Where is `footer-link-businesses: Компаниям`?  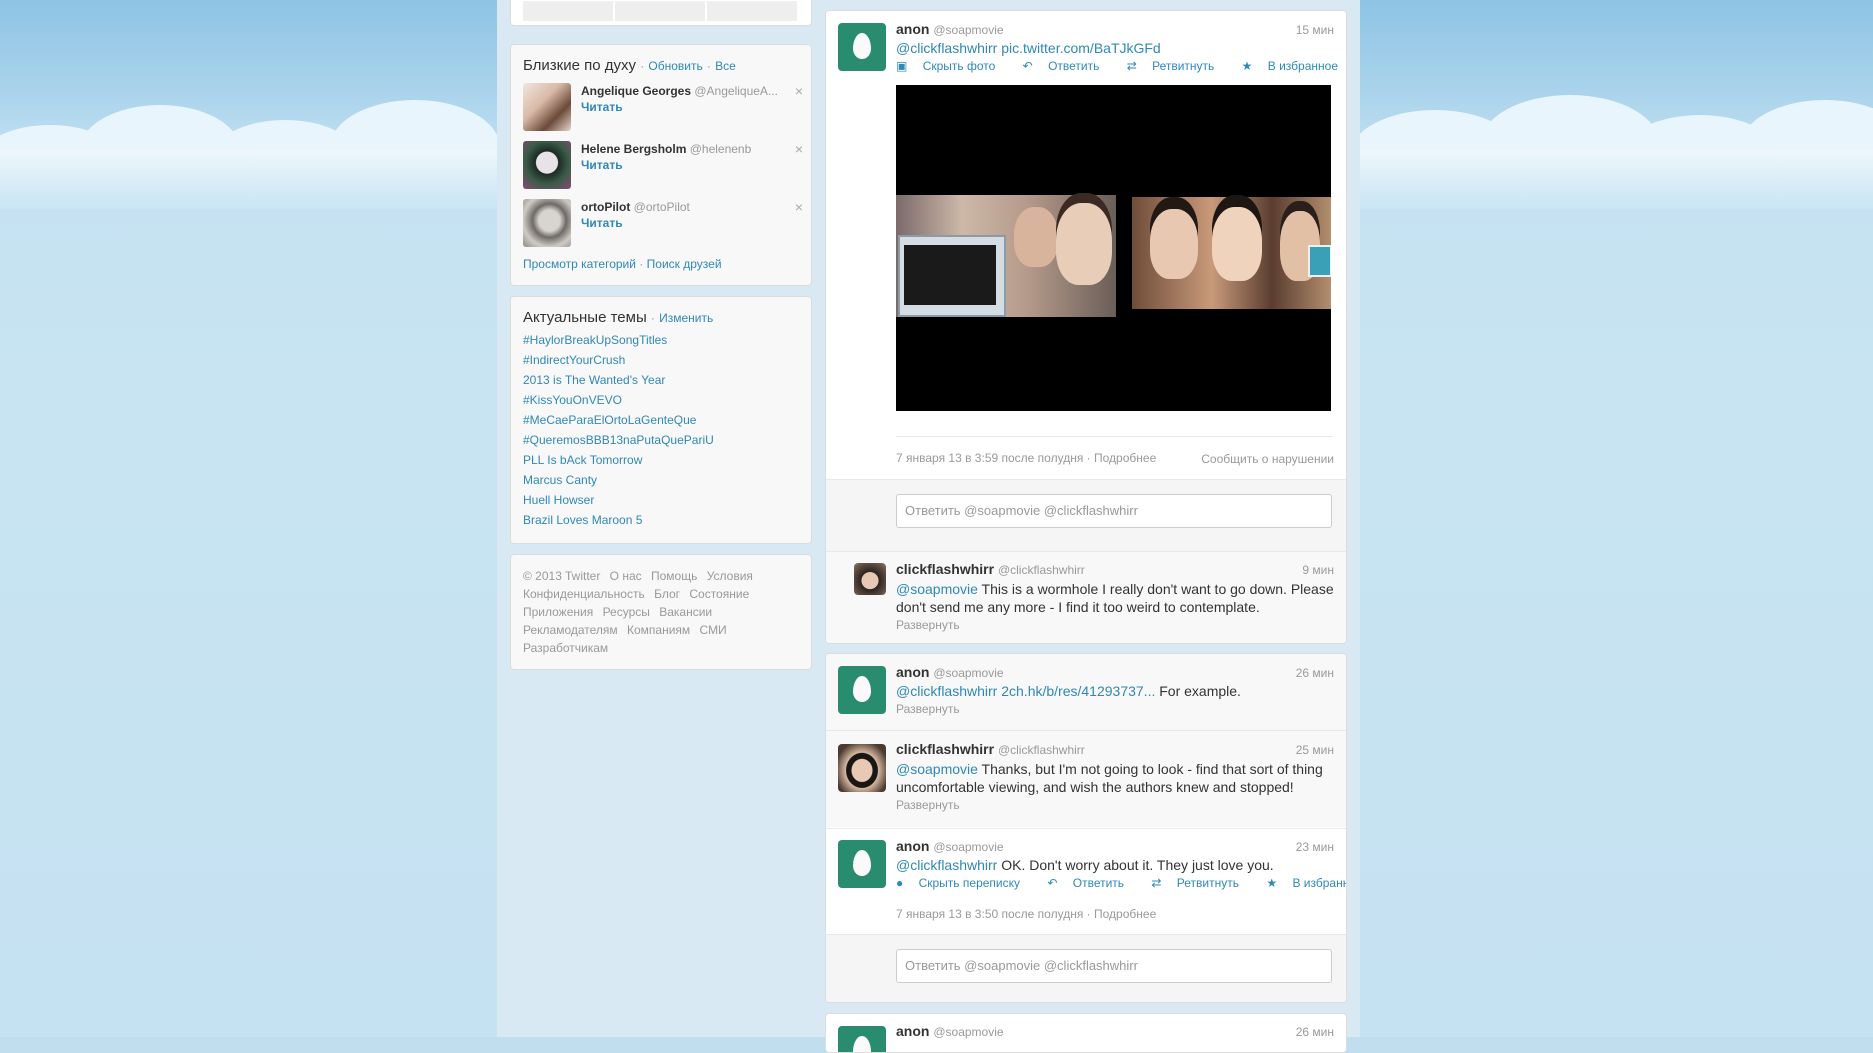
footer-link-businesses: Компаниям is located at coordinates (658, 630).